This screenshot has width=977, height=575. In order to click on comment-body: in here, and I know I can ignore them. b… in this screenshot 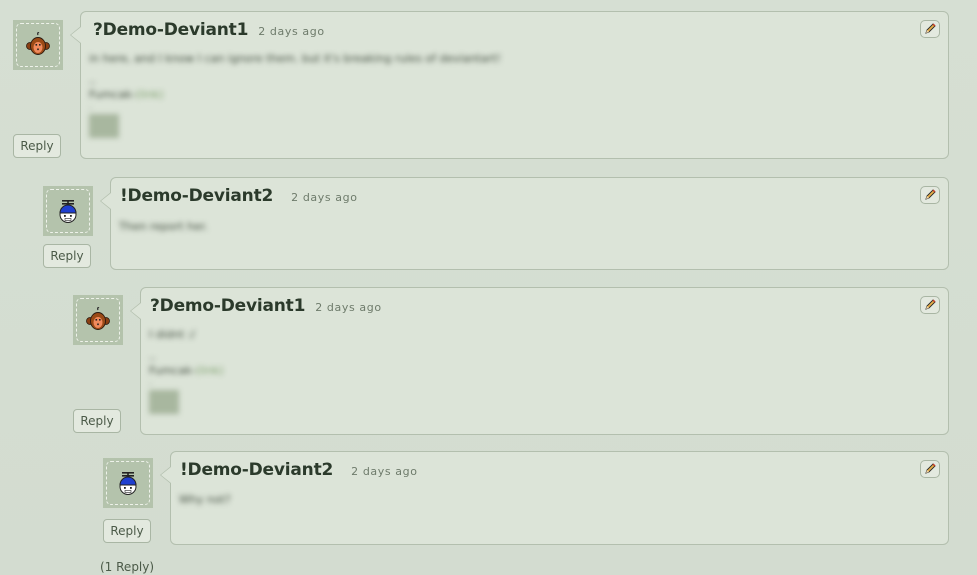, I will do `click(295, 95)`.